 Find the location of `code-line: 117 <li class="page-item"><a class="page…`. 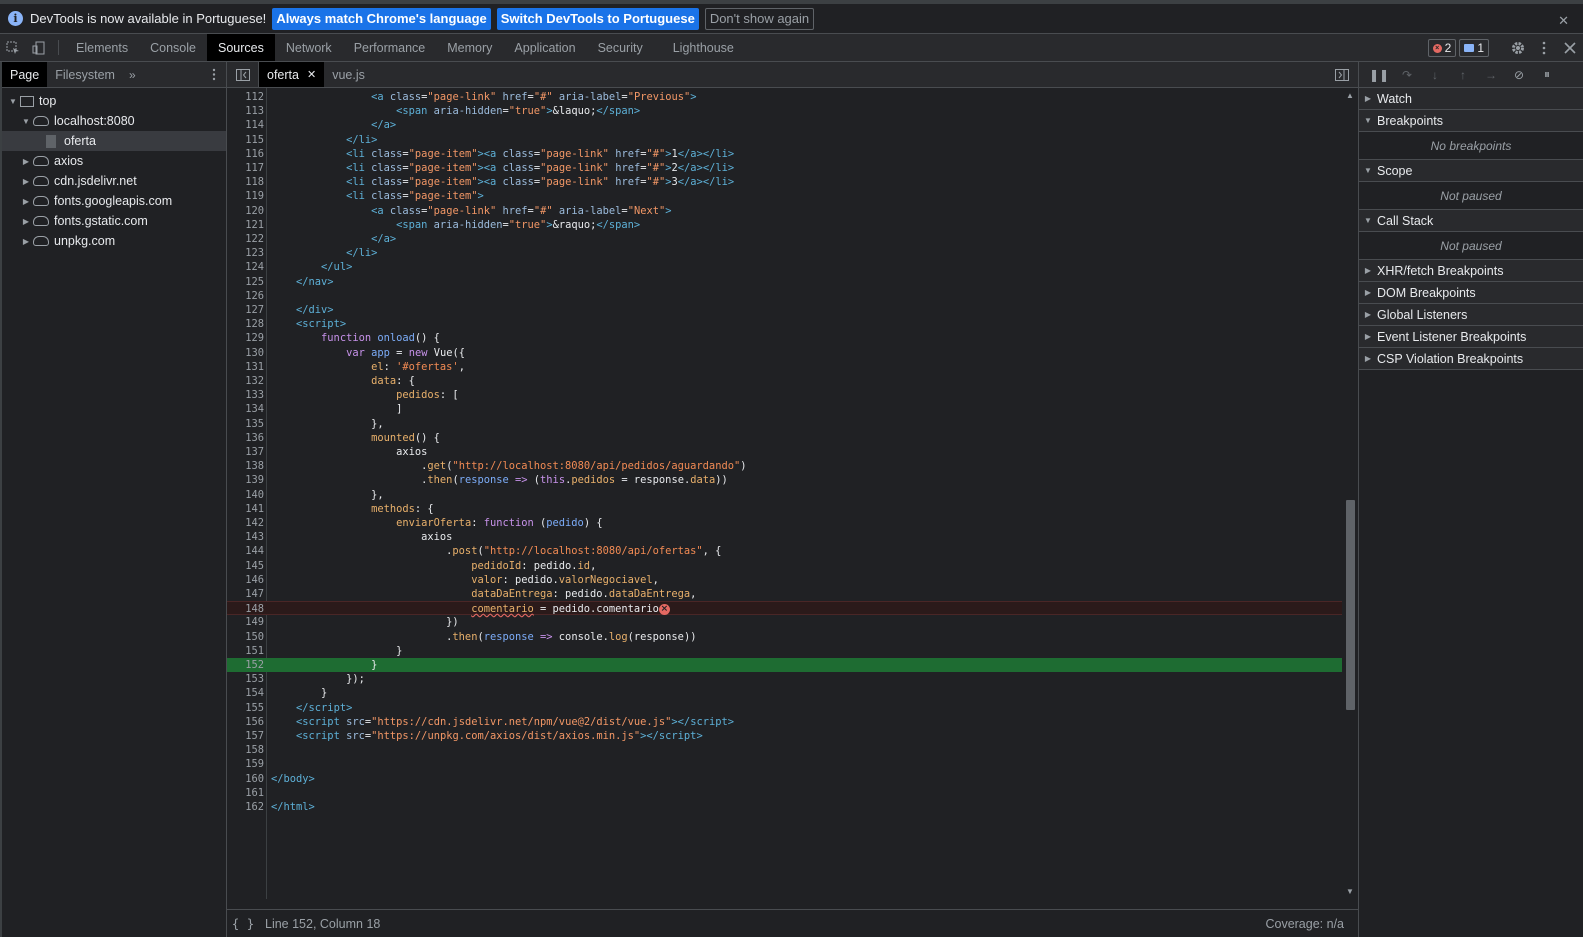

code-line: 117 <li class="page-item"><a class="page… is located at coordinates (784, 168).